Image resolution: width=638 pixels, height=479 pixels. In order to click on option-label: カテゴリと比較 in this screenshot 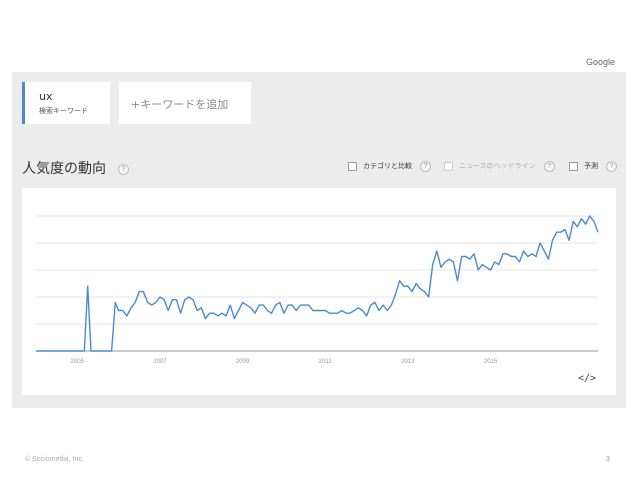, I will do `click(387, 166)`.